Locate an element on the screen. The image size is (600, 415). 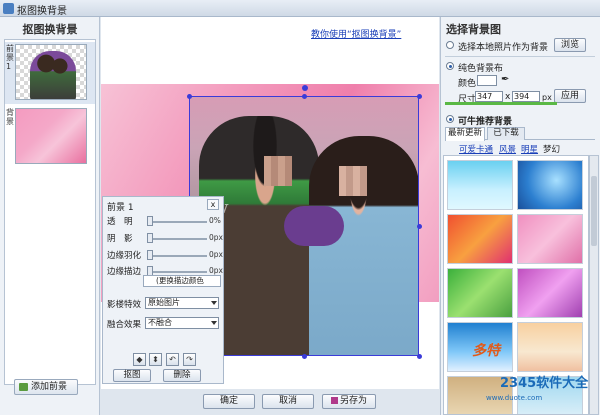
save-as-label: 另存为 is located at coordinates (353, 401).